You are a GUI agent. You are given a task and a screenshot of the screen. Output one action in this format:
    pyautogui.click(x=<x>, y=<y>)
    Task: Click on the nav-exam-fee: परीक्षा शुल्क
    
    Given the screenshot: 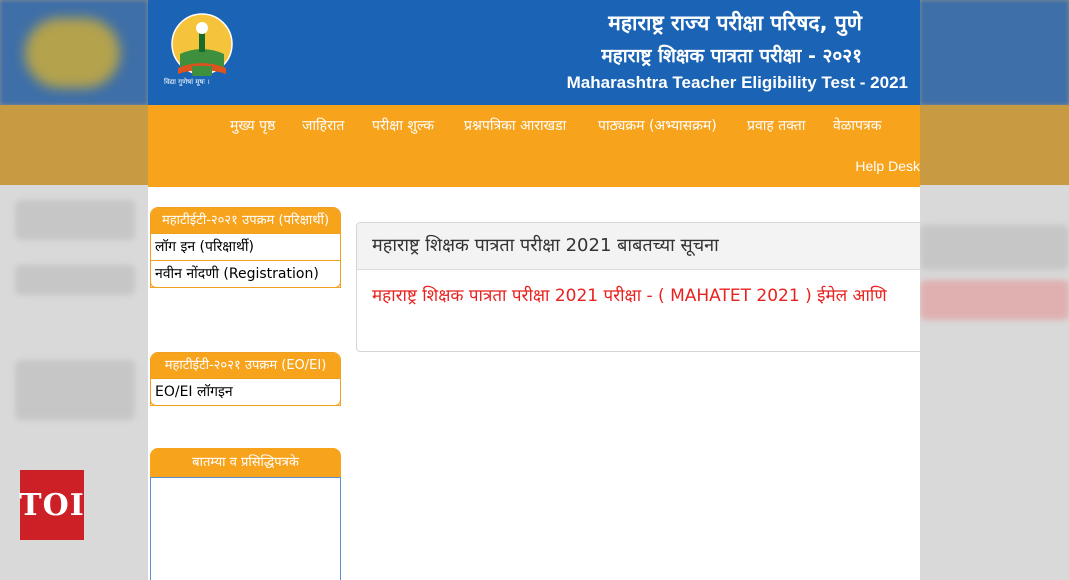 What is the action you would take?
    pyautogui.click(x=403, y=125)
    